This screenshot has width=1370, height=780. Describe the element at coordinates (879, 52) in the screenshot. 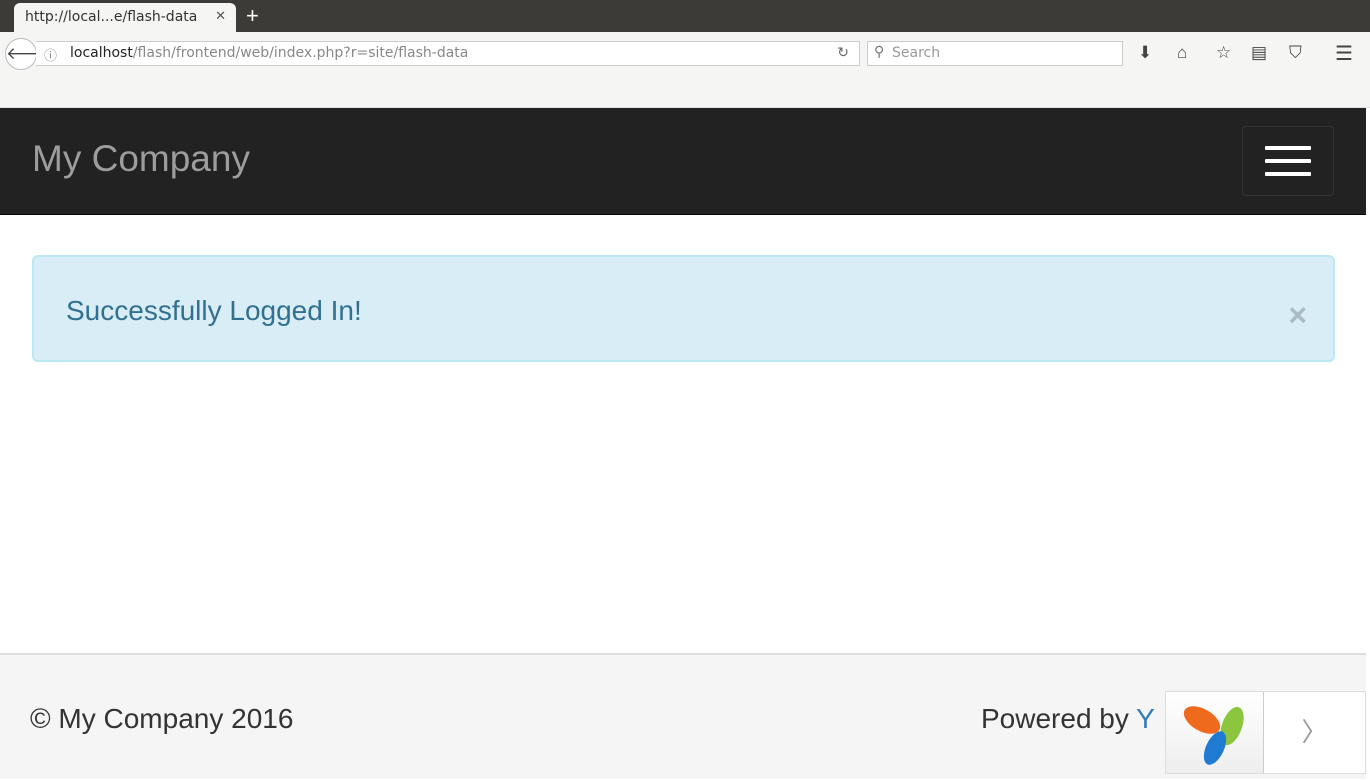

I see `search-icon: ⚲` at that location.